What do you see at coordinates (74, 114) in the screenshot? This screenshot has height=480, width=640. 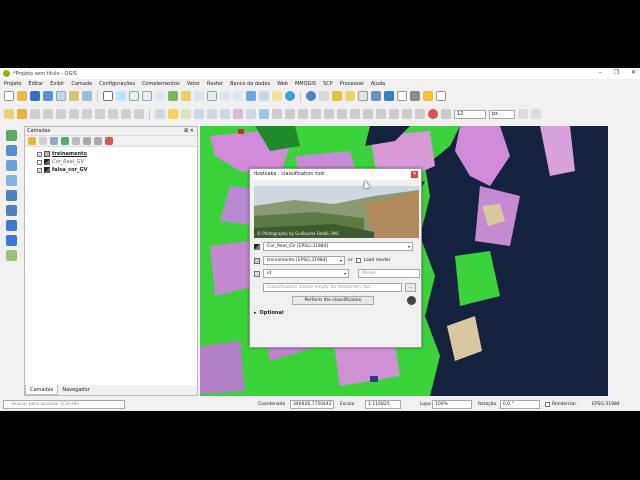 I see `delete-selected-icon` at bounding box center [74, 114].